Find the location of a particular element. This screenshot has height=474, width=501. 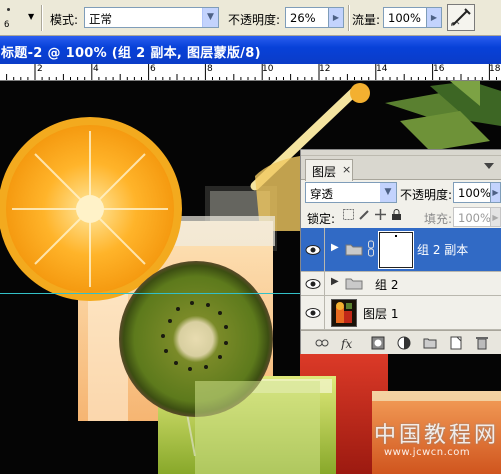

opacity-input: 26% is located at coordinates (307, 17).